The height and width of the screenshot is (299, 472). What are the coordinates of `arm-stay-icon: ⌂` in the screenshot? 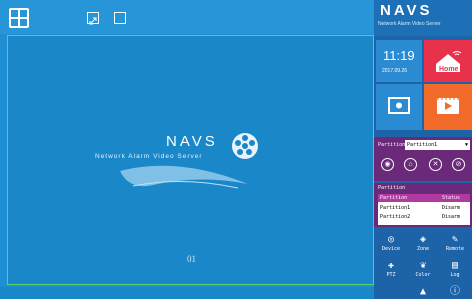 It's located at (410, 164).